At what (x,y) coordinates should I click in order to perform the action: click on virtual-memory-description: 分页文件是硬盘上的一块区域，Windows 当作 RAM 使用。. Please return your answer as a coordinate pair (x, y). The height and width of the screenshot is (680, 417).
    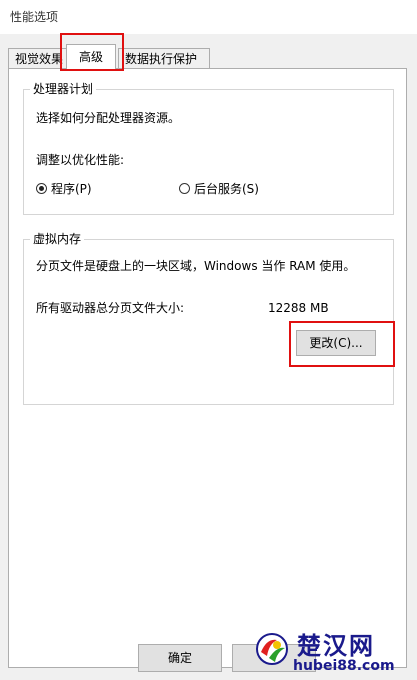
    Looking at the image, I should click on (196, 266).